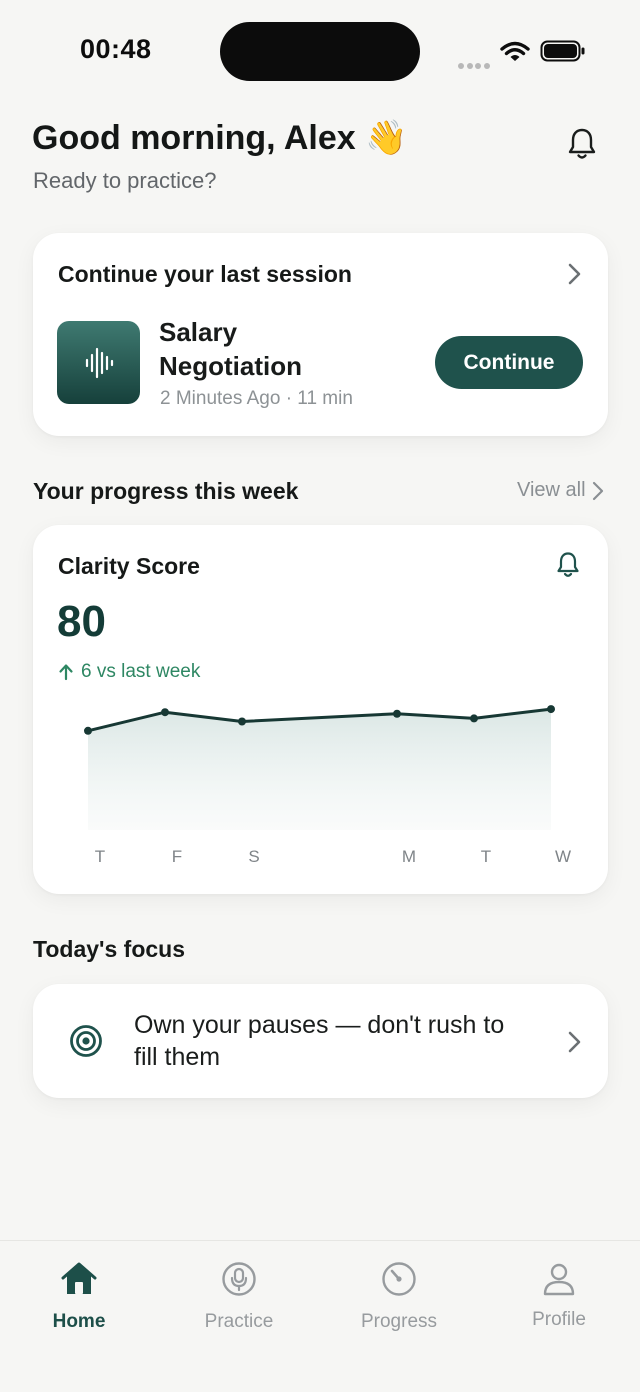 Image resolution: width=640 pixels, height=1392 pixels. I want to click on tab-progress: Progress, so click(399, 1299).